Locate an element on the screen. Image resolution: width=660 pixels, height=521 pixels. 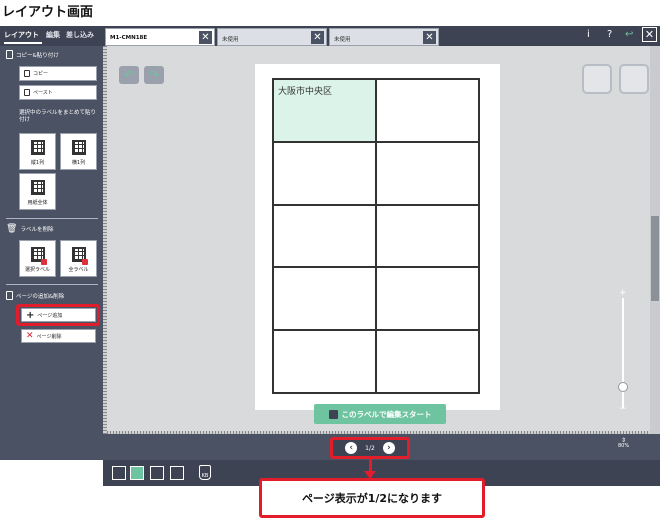
scrollbar-thumb is located at coordinates (655, 258).